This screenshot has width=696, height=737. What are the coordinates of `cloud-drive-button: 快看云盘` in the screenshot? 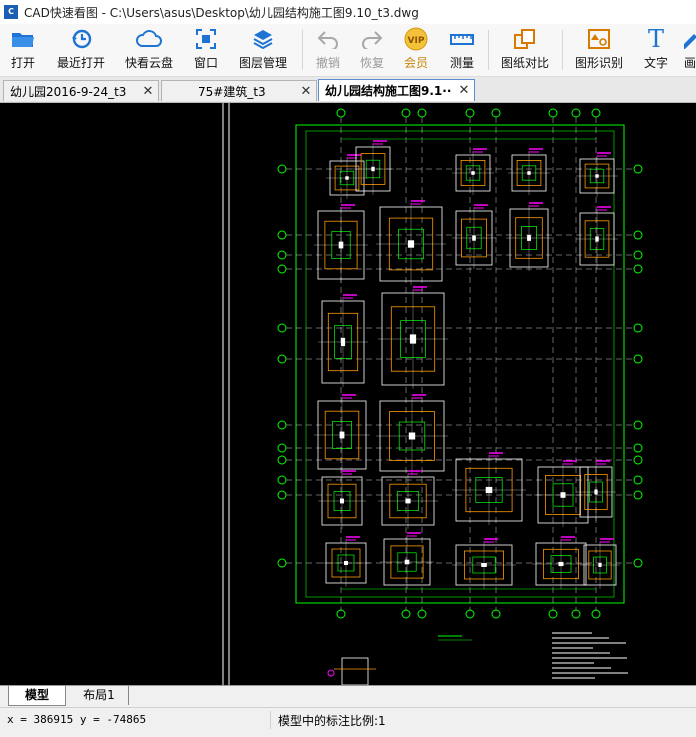 It's located at (149, 50).